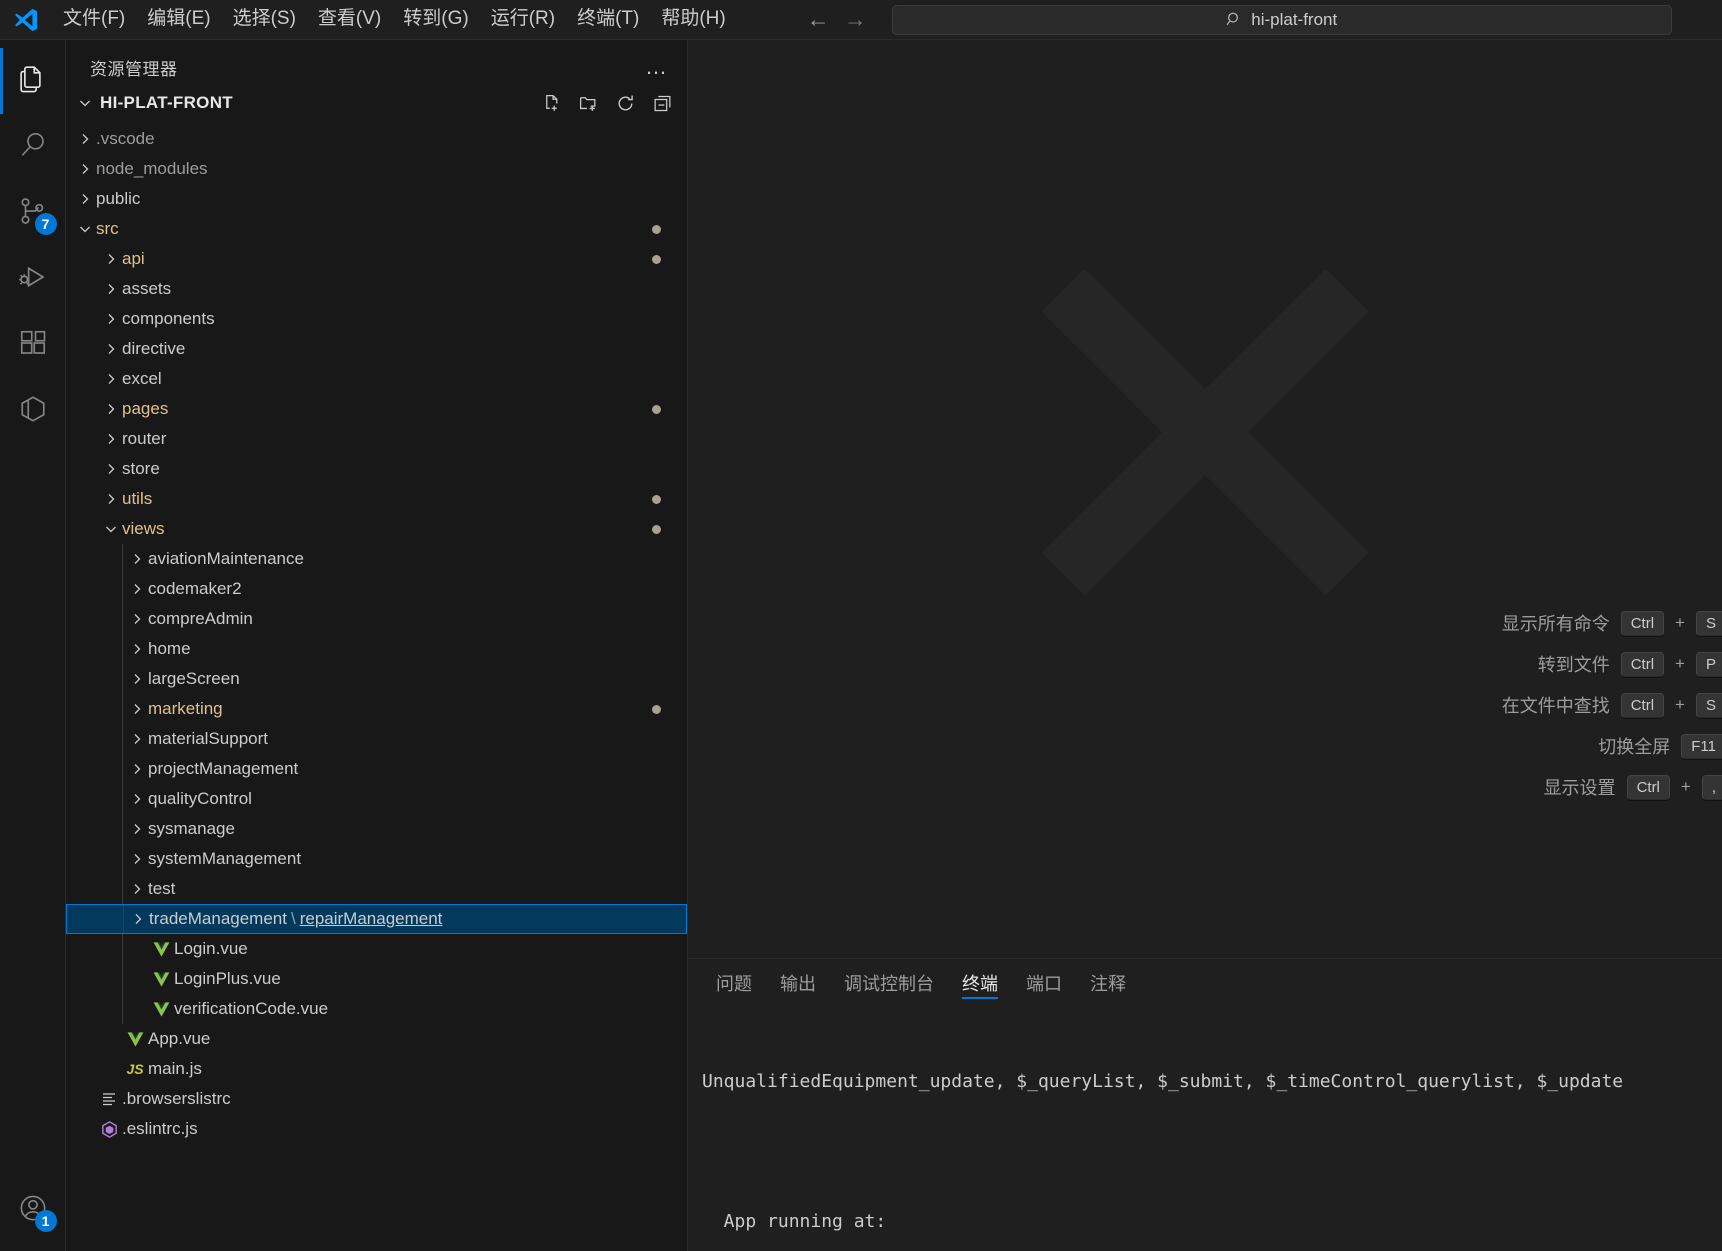  Describe the element at coordinates (376, 589) in the screenshot. I see `tree-row: codemaker2` at that location.